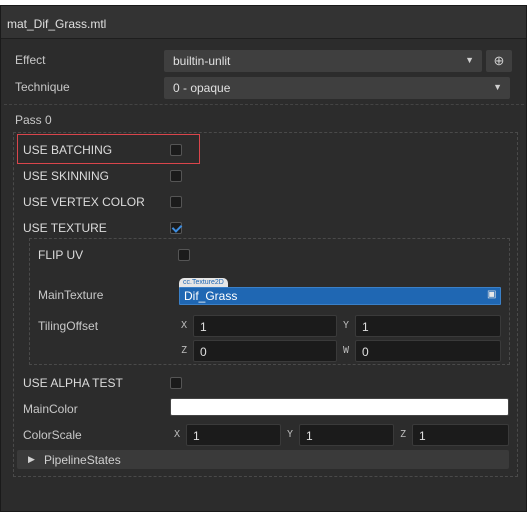 The height and width of the screenshot is (512, 531). I want to click on color-scale-y-axis-label: Y, so click(290, 434).